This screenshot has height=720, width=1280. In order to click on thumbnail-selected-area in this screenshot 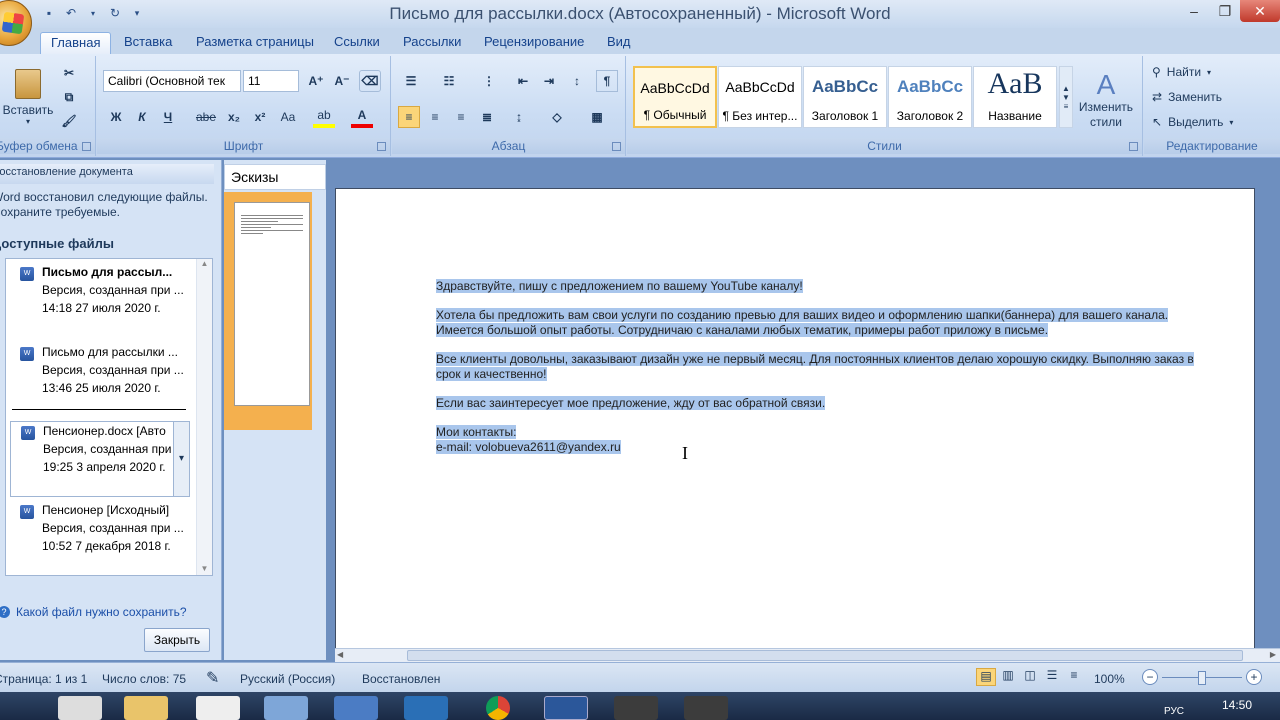, I will do `click(268, 311)`.